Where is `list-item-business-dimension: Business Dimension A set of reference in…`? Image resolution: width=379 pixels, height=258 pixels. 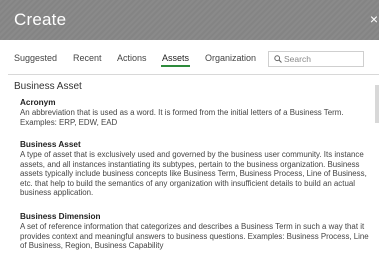
list-item-business-dimension: Business Dimension A set of reference in… is located at coordinates (195, 231).